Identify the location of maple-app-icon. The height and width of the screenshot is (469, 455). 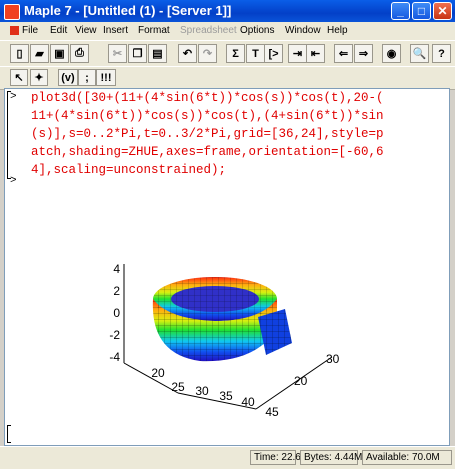
(12, 12).